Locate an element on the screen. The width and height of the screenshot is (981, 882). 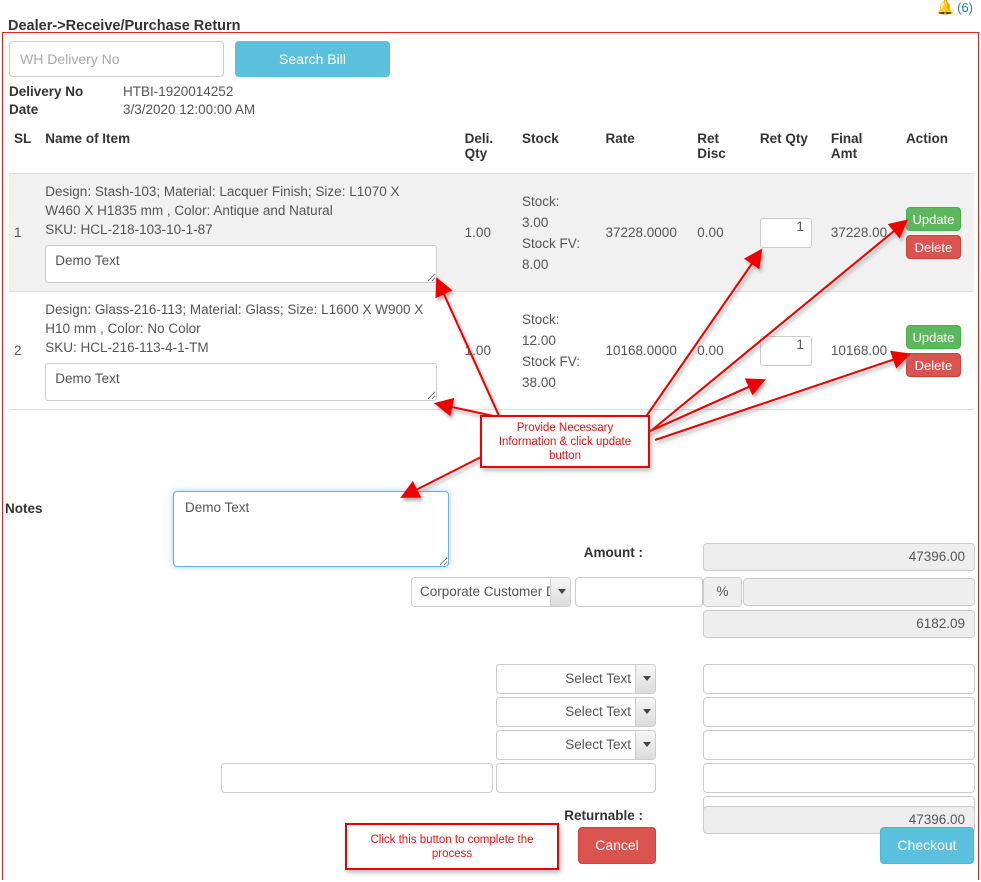
cell-stock: Stock: 12.00 Stock FV: 38.00 is located at coordinates (559, 350).